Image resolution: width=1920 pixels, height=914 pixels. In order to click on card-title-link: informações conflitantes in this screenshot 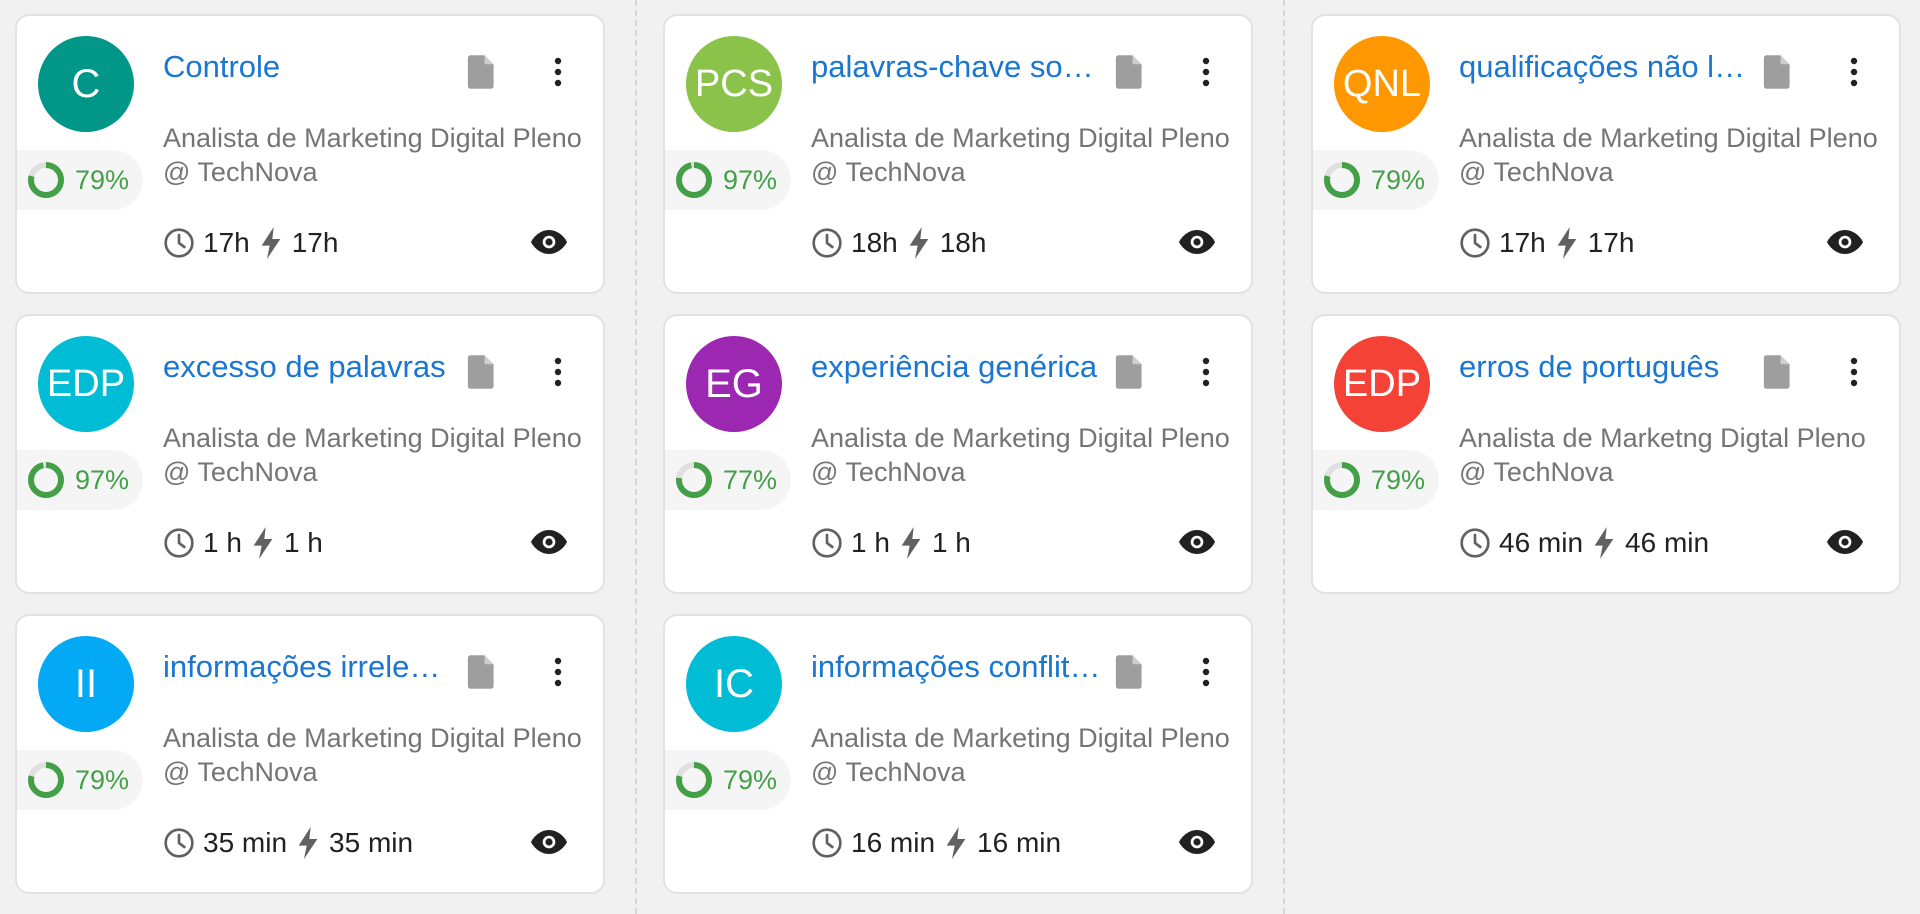, I will do `click(956, 667)`.